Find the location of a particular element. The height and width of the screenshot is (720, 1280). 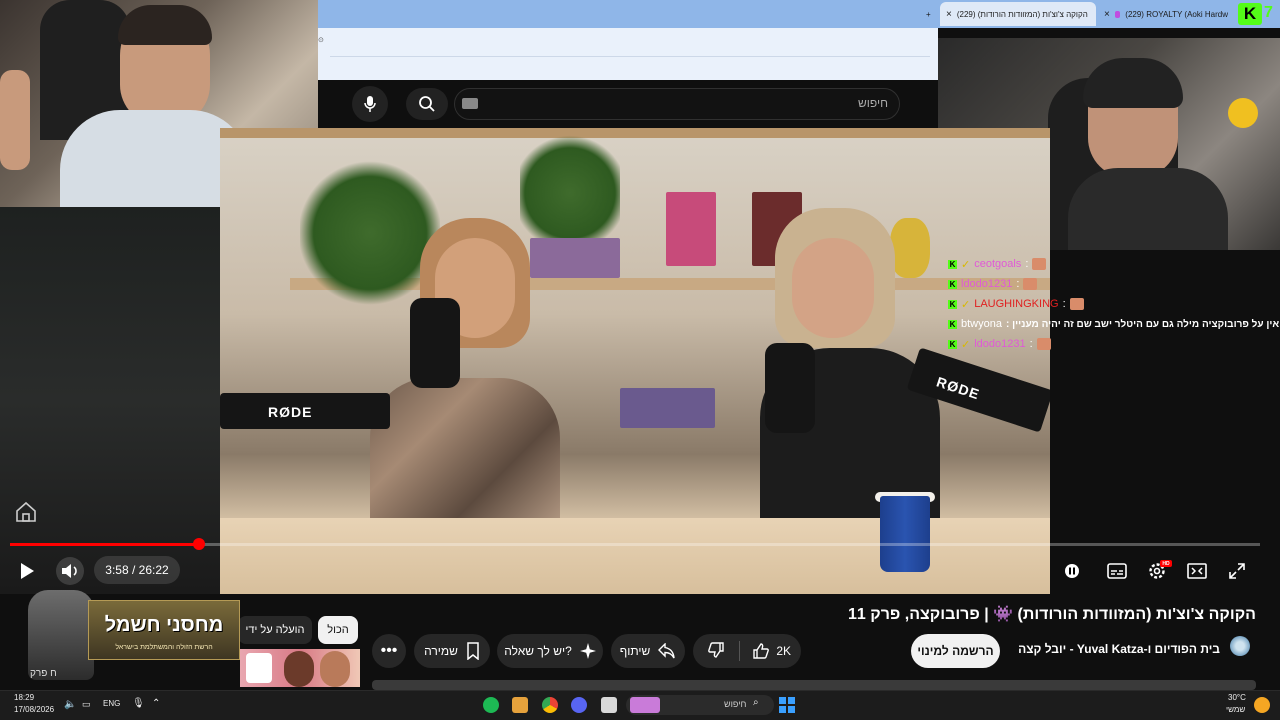

chip-uploaded-by: הועלה על ידי is located at coordinates (275, 630).